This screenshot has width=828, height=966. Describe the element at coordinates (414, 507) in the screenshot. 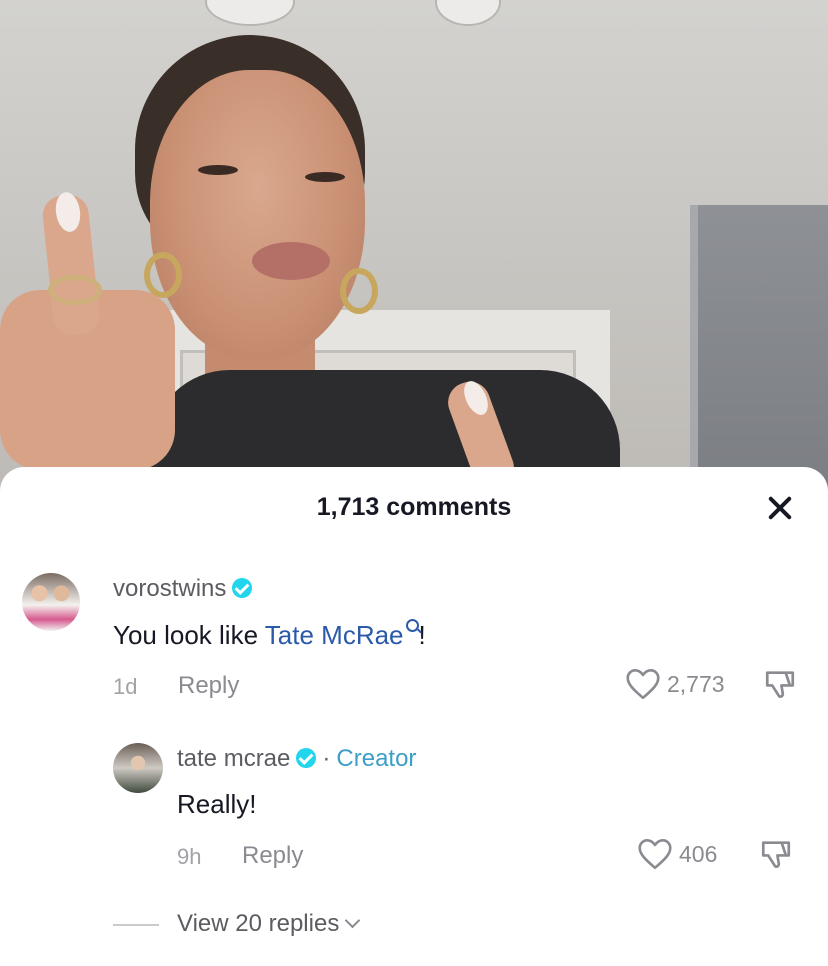

I see `comments-count-title: 1,713 comments` at that location.